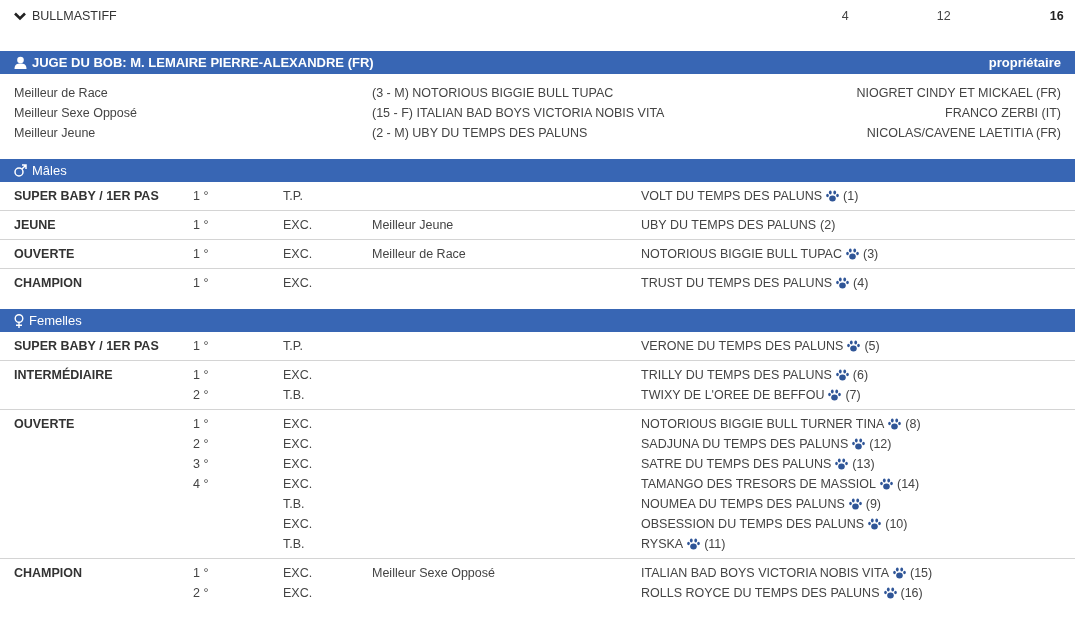 This screenshot has height=643, width=1089. Describe the element at coordinates (943, 16) in the screenshot. I see `entry-count: 12` at that location.